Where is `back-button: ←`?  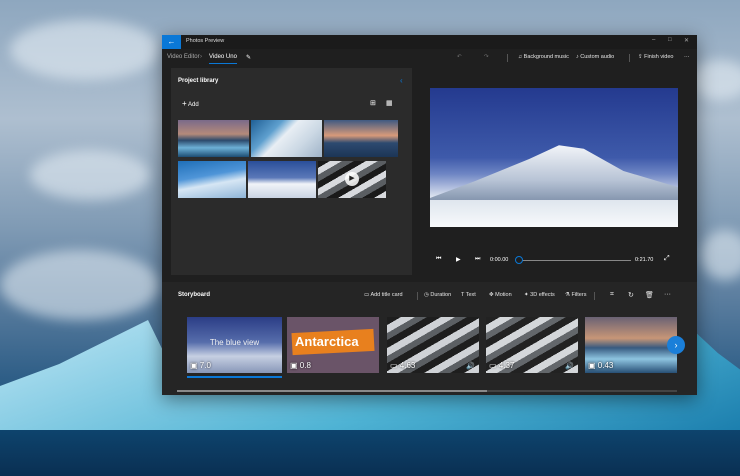
back-button: ← is located at coordinates (171, 42).